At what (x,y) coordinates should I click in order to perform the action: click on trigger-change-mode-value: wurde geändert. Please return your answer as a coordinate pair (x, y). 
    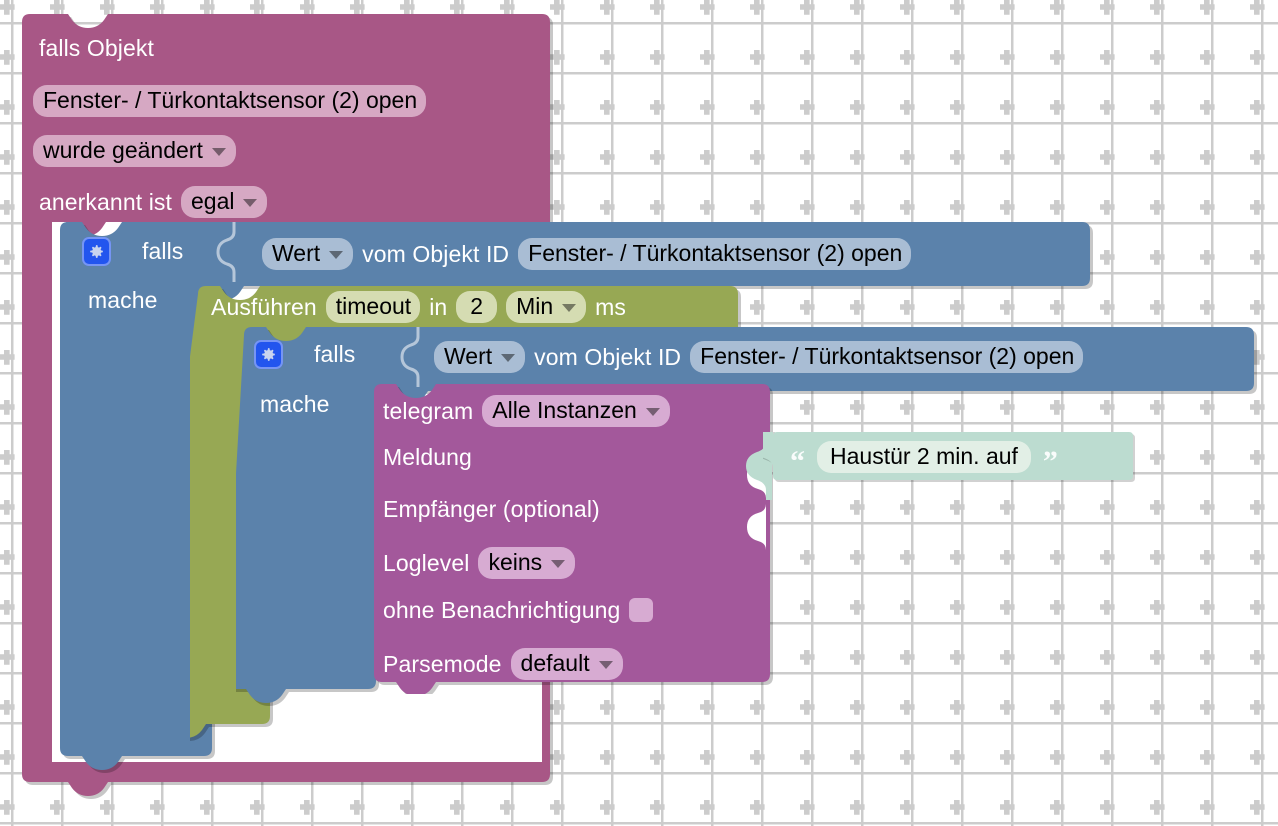
    Looking at the image, I should click on (123, 150).